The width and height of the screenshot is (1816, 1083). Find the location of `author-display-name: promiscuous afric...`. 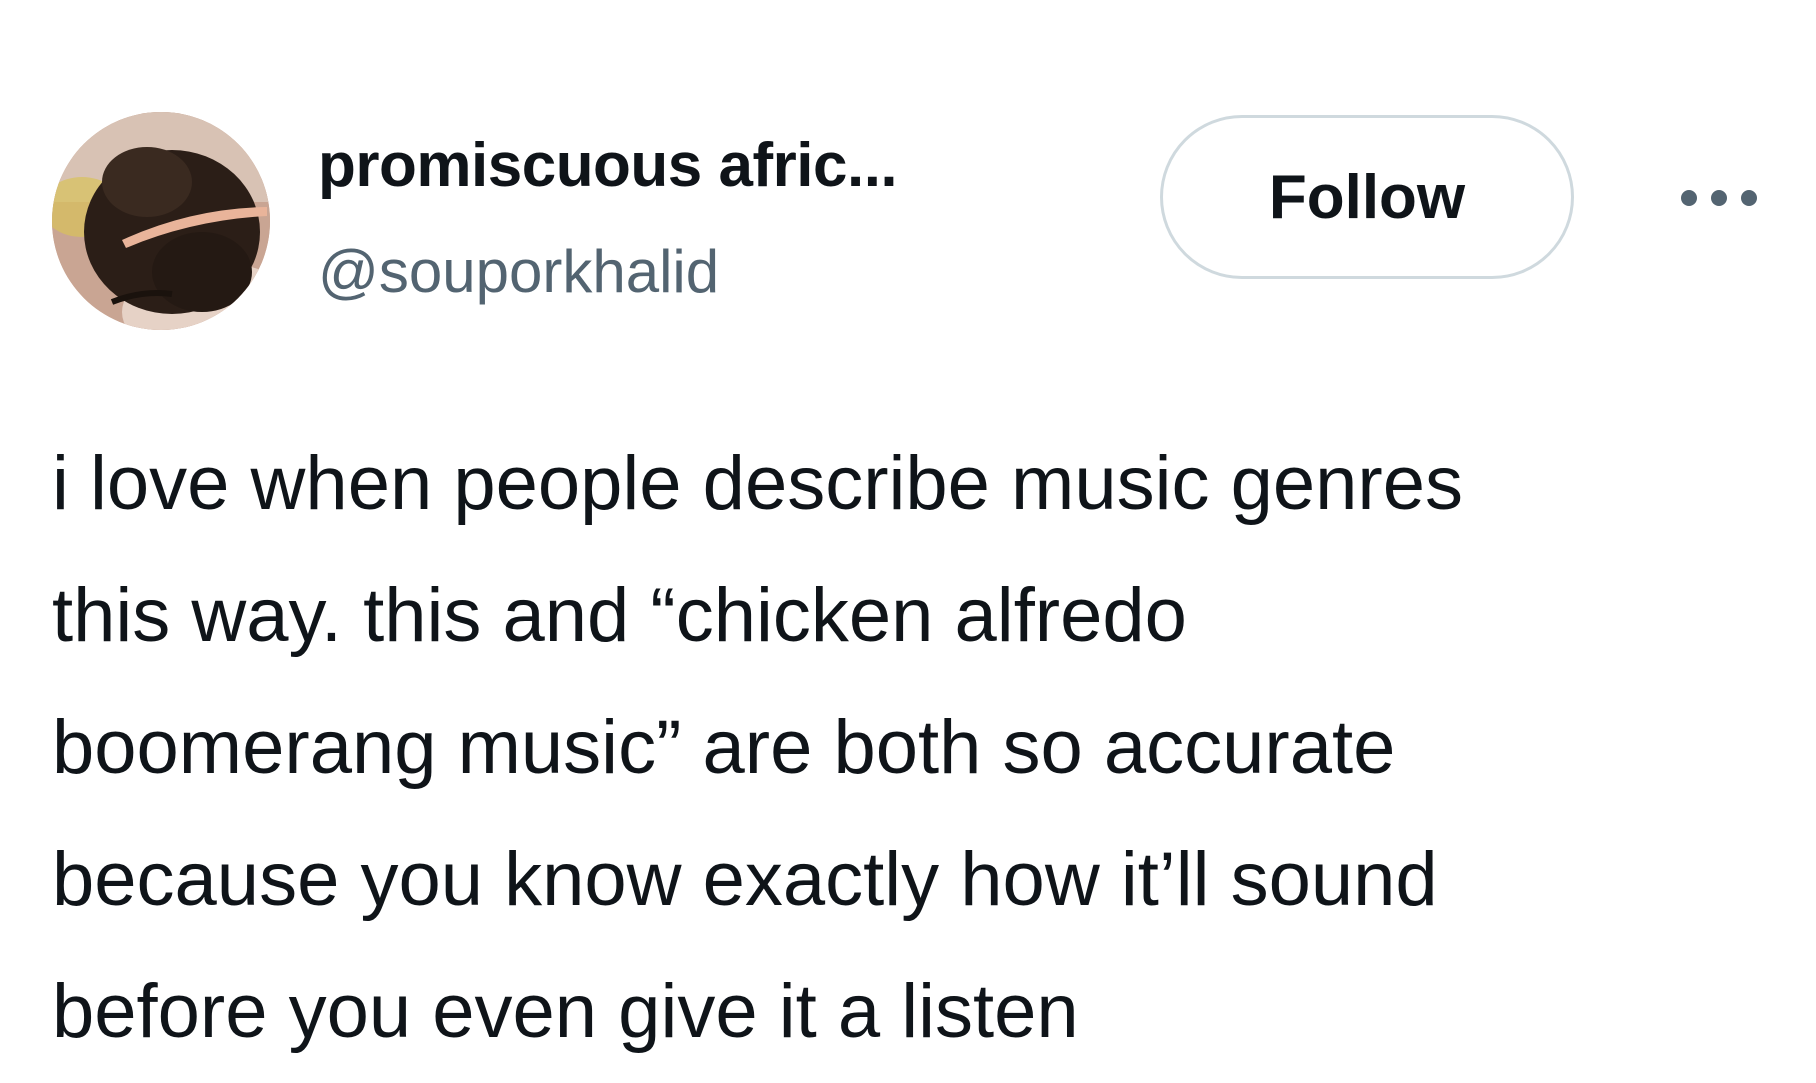

author-display-name: promiscuous afric... is located at coordinates (608, 166).